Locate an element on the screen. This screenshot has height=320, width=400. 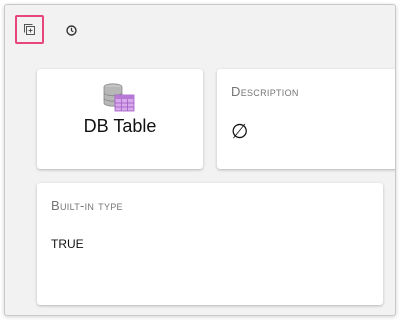
database-table-icon is located at coordinates (119, 97).